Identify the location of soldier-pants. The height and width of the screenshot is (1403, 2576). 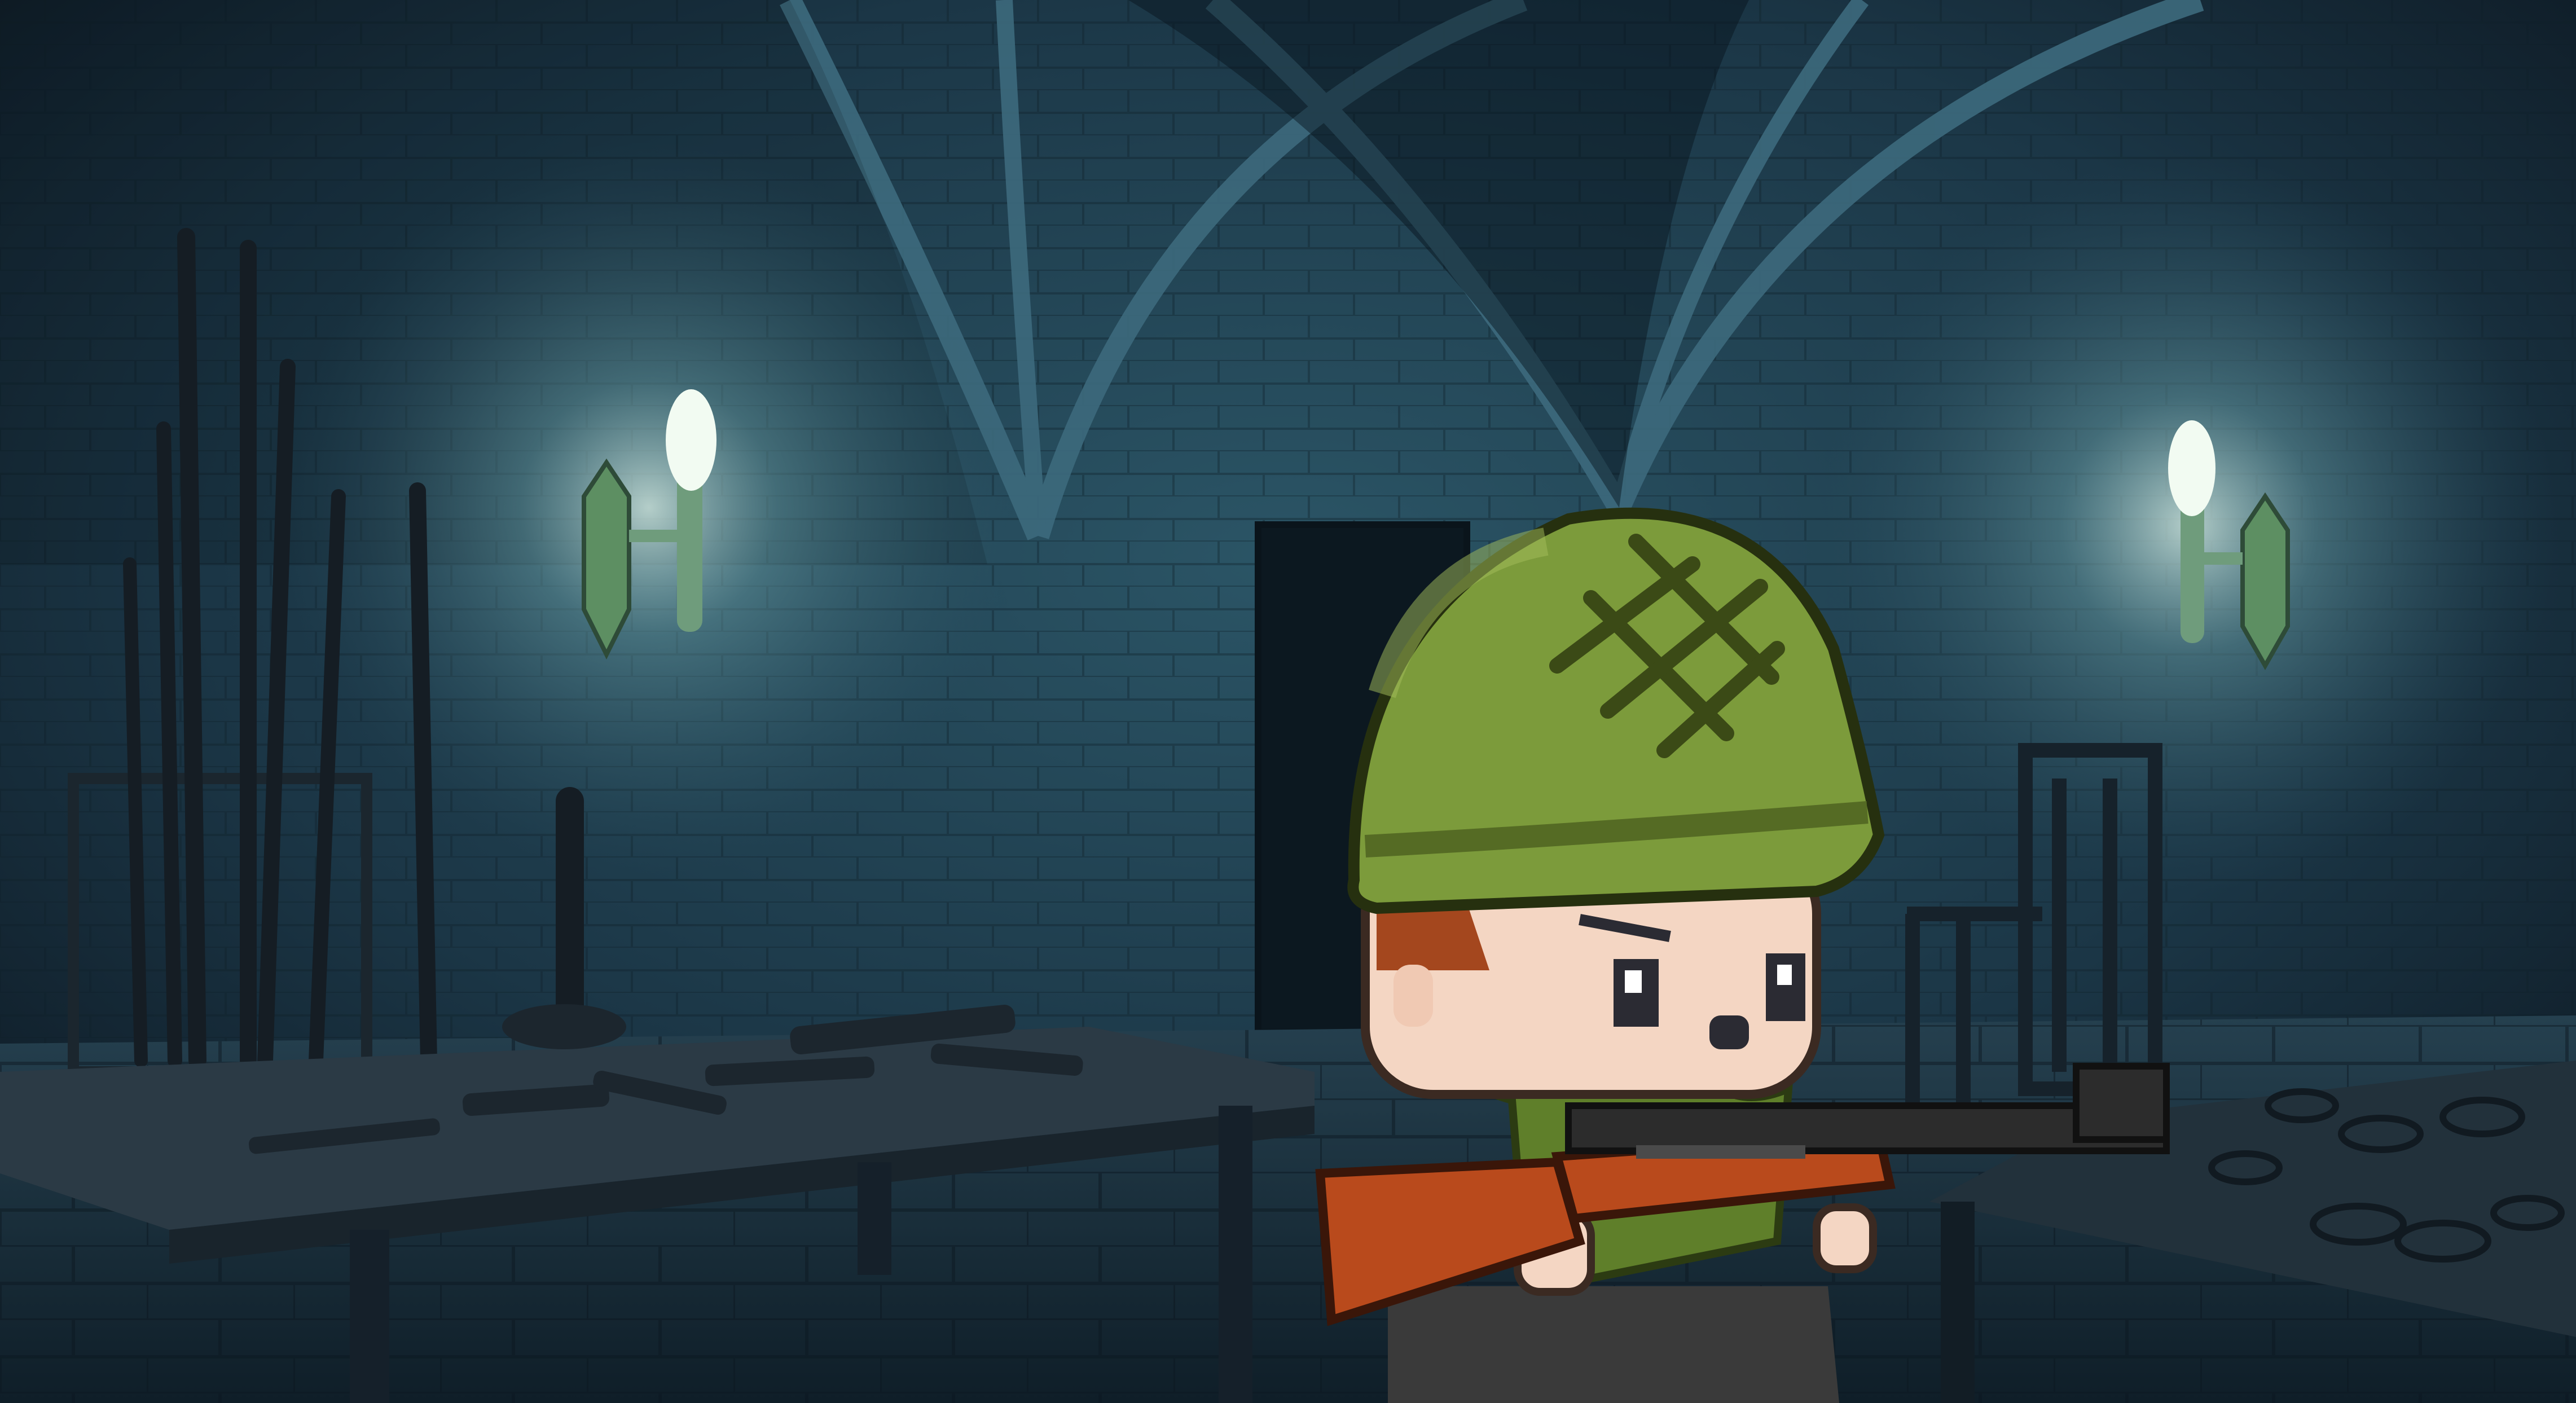
(1613, 1345).